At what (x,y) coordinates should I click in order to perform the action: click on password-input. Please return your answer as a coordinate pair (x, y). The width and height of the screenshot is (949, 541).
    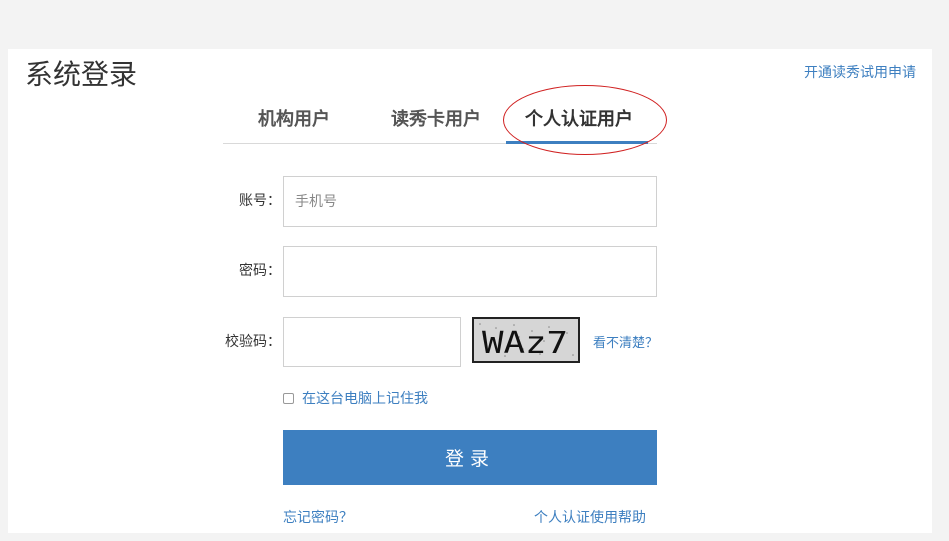
    Looking at the image, I should click on (470, 271).